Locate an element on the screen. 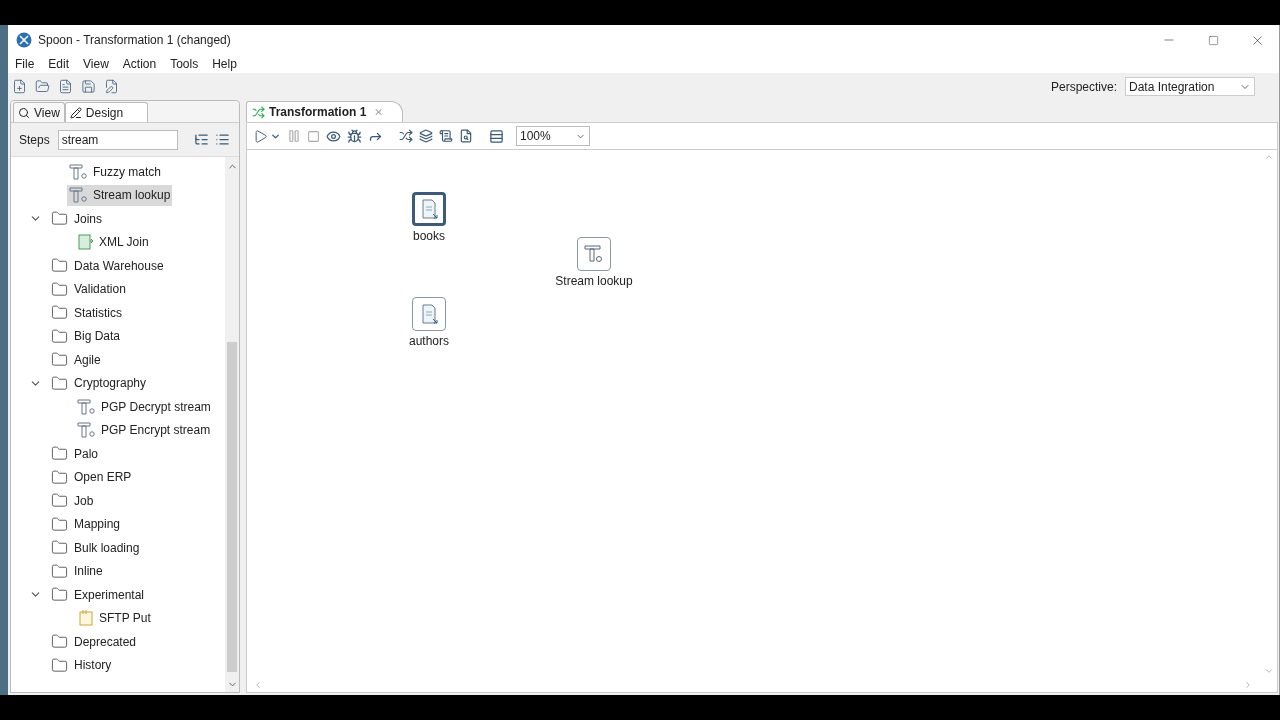 Image resolution: width=1280 pixels, height=720 pixels. tree-folder: Inline is located at coordinates (88, 571).